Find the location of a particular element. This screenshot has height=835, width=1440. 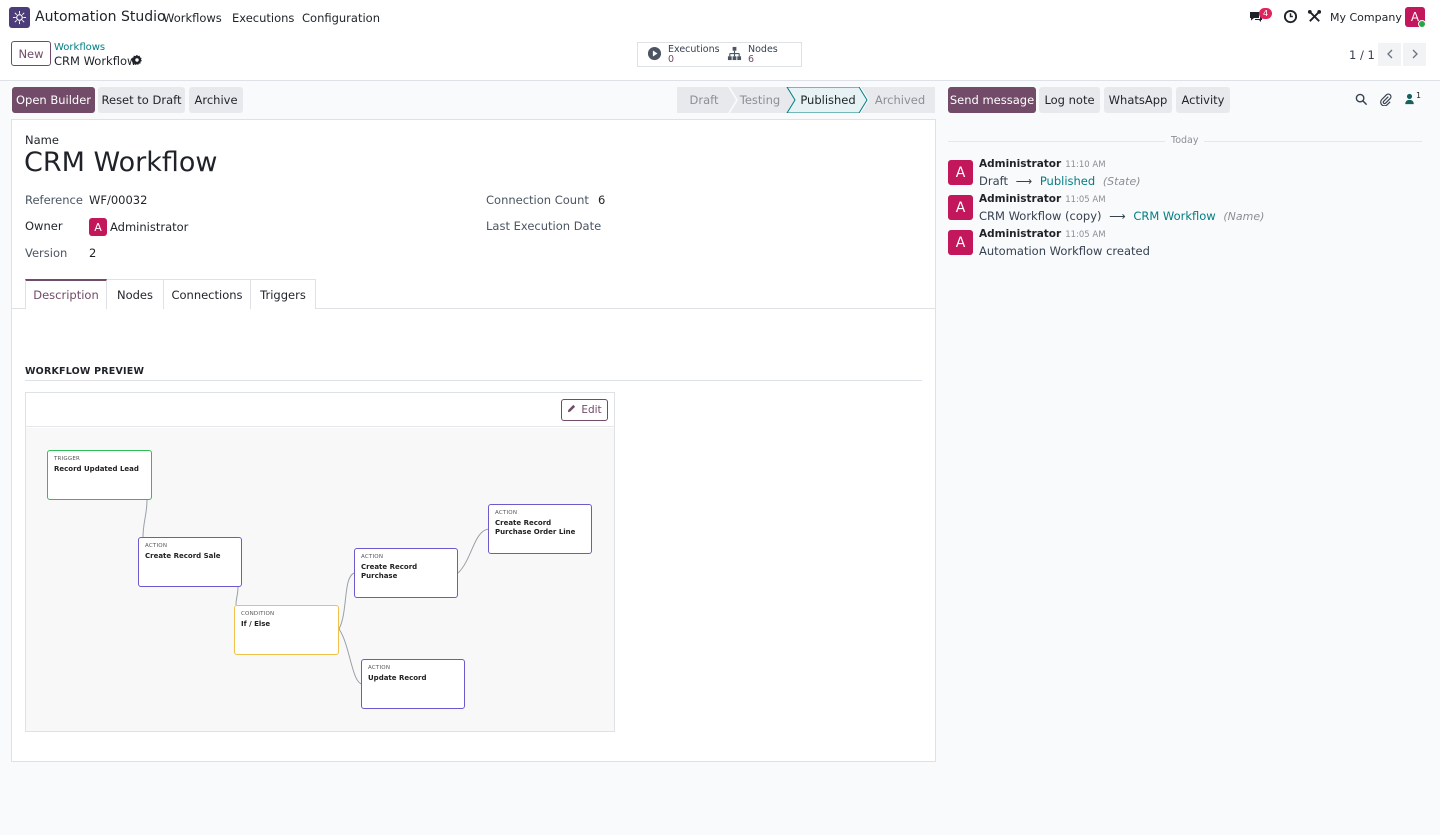

workflow-name-field: CRM Workflow is located at coordinates (120, 162).